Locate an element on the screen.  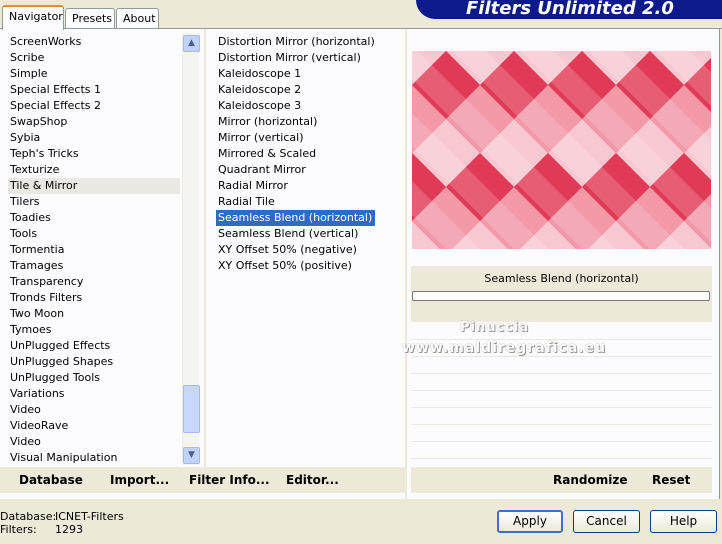
apply-button: Apply is located at coordinates (530, 521).